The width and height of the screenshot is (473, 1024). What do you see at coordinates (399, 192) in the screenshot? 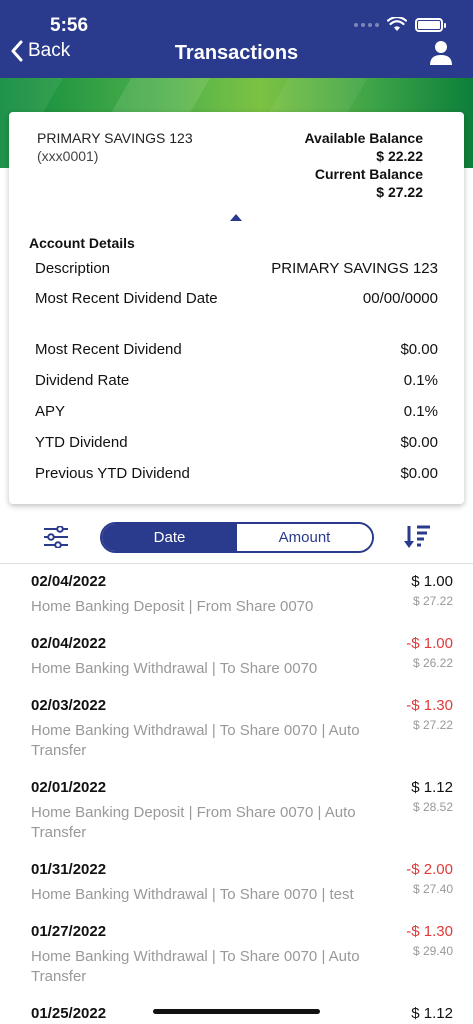
I see `current-balance-value: $ 27.22` at bounding box center [399, 192].